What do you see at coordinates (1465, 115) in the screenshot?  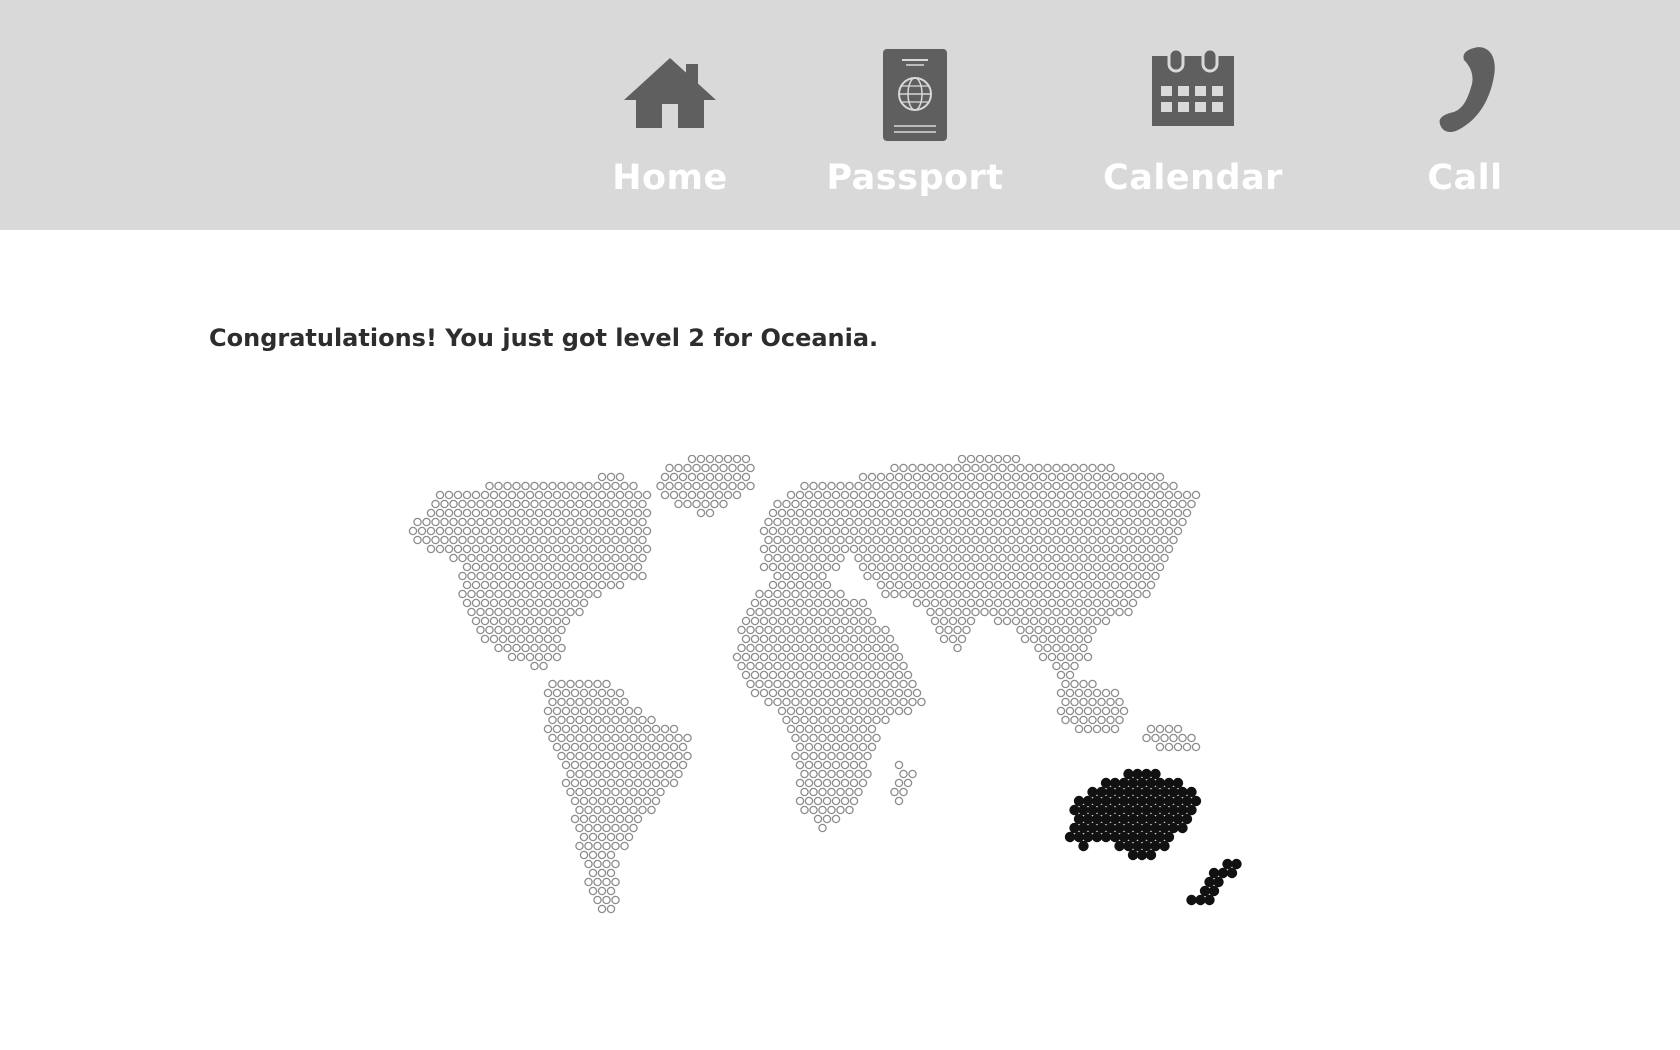 I see `nav-item-call: Call` at bounding box center [1465, 115].